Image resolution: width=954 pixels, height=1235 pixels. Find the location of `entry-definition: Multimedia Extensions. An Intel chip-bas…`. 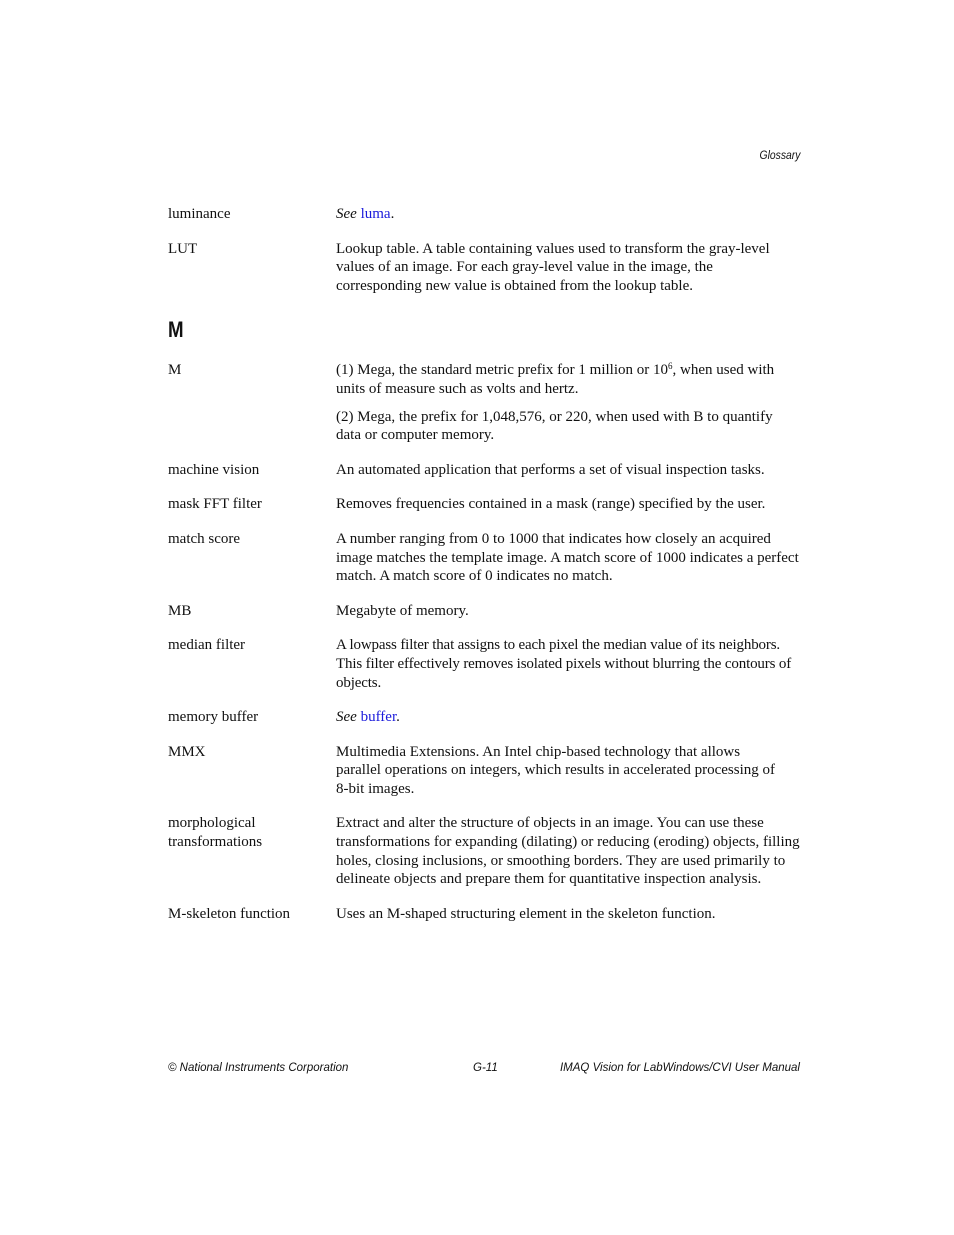

entry-definition: Multimedia Extensions. An Intel chip-bas… is located at coordinates (556, 770).